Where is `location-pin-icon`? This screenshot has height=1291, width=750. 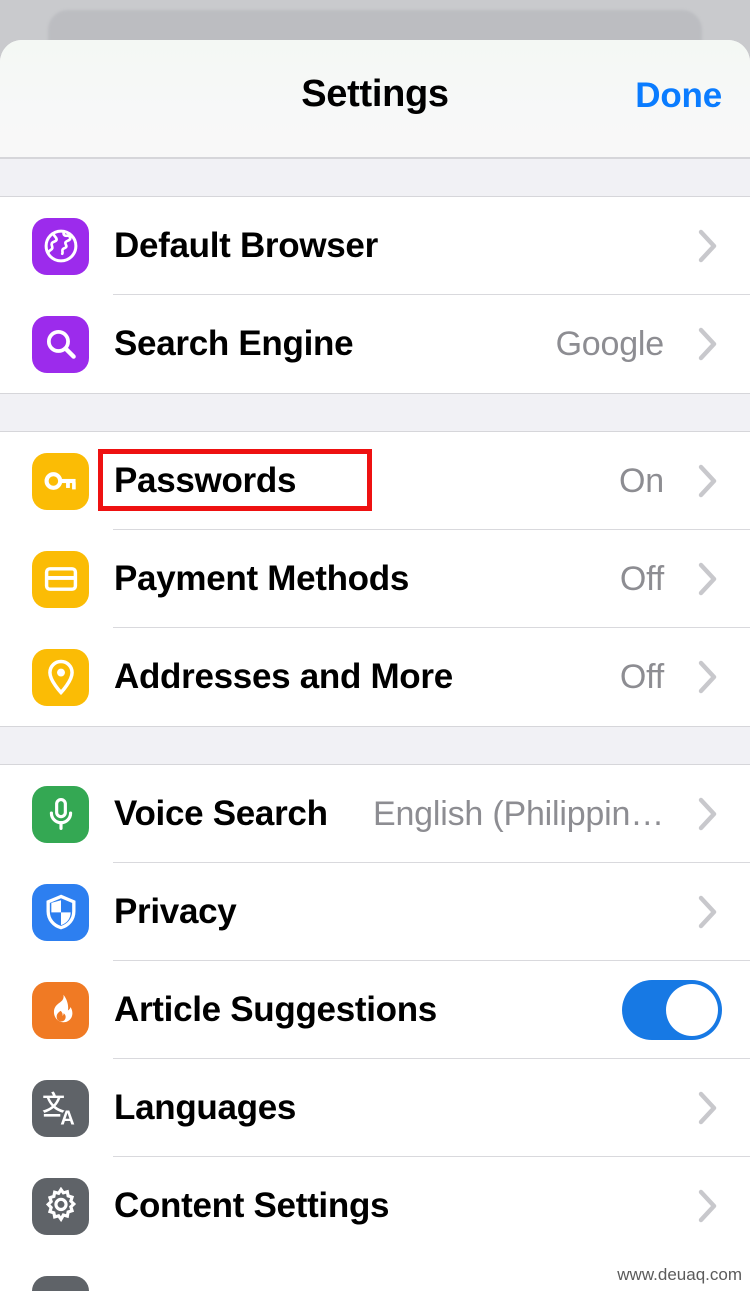
location-pin-icon is located at coordinates (60, 677).